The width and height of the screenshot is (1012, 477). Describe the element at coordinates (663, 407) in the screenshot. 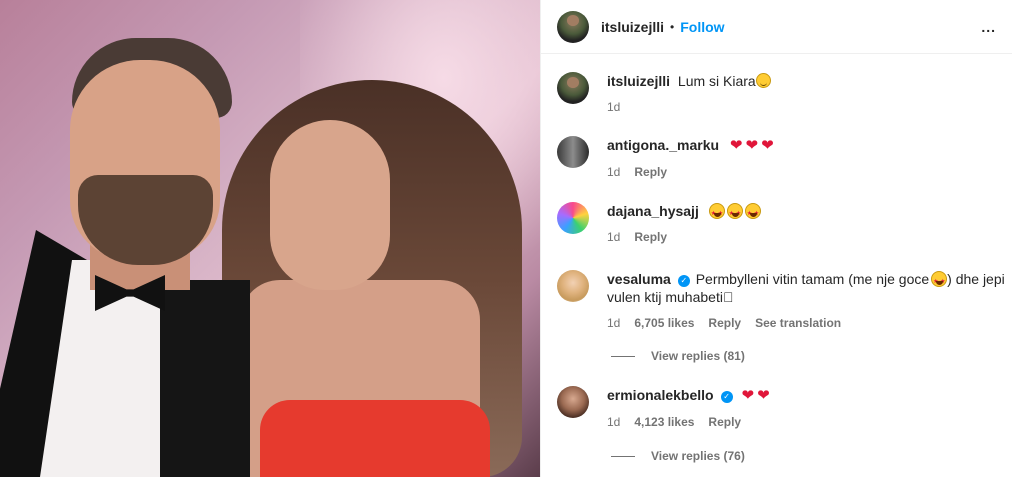

I see `comment-item: ermionalekbello ✓ ❤ ❤ 1d 4,123 likes Reply` at that location.